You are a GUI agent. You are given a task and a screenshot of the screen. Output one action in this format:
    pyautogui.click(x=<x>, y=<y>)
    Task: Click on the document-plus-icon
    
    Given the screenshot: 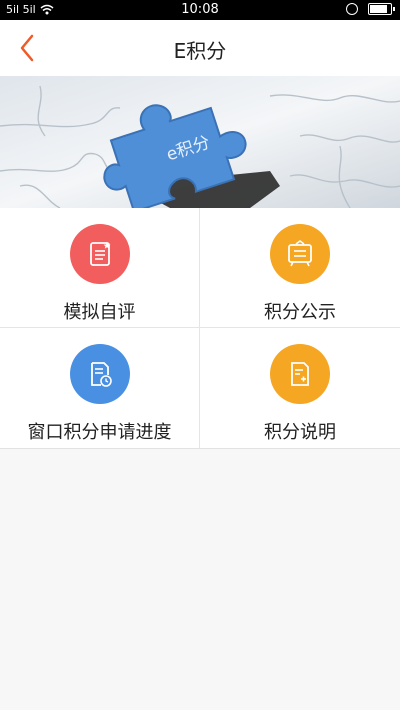 What is the action you would take?
    pyautogui.click(x=300, y=374)
    